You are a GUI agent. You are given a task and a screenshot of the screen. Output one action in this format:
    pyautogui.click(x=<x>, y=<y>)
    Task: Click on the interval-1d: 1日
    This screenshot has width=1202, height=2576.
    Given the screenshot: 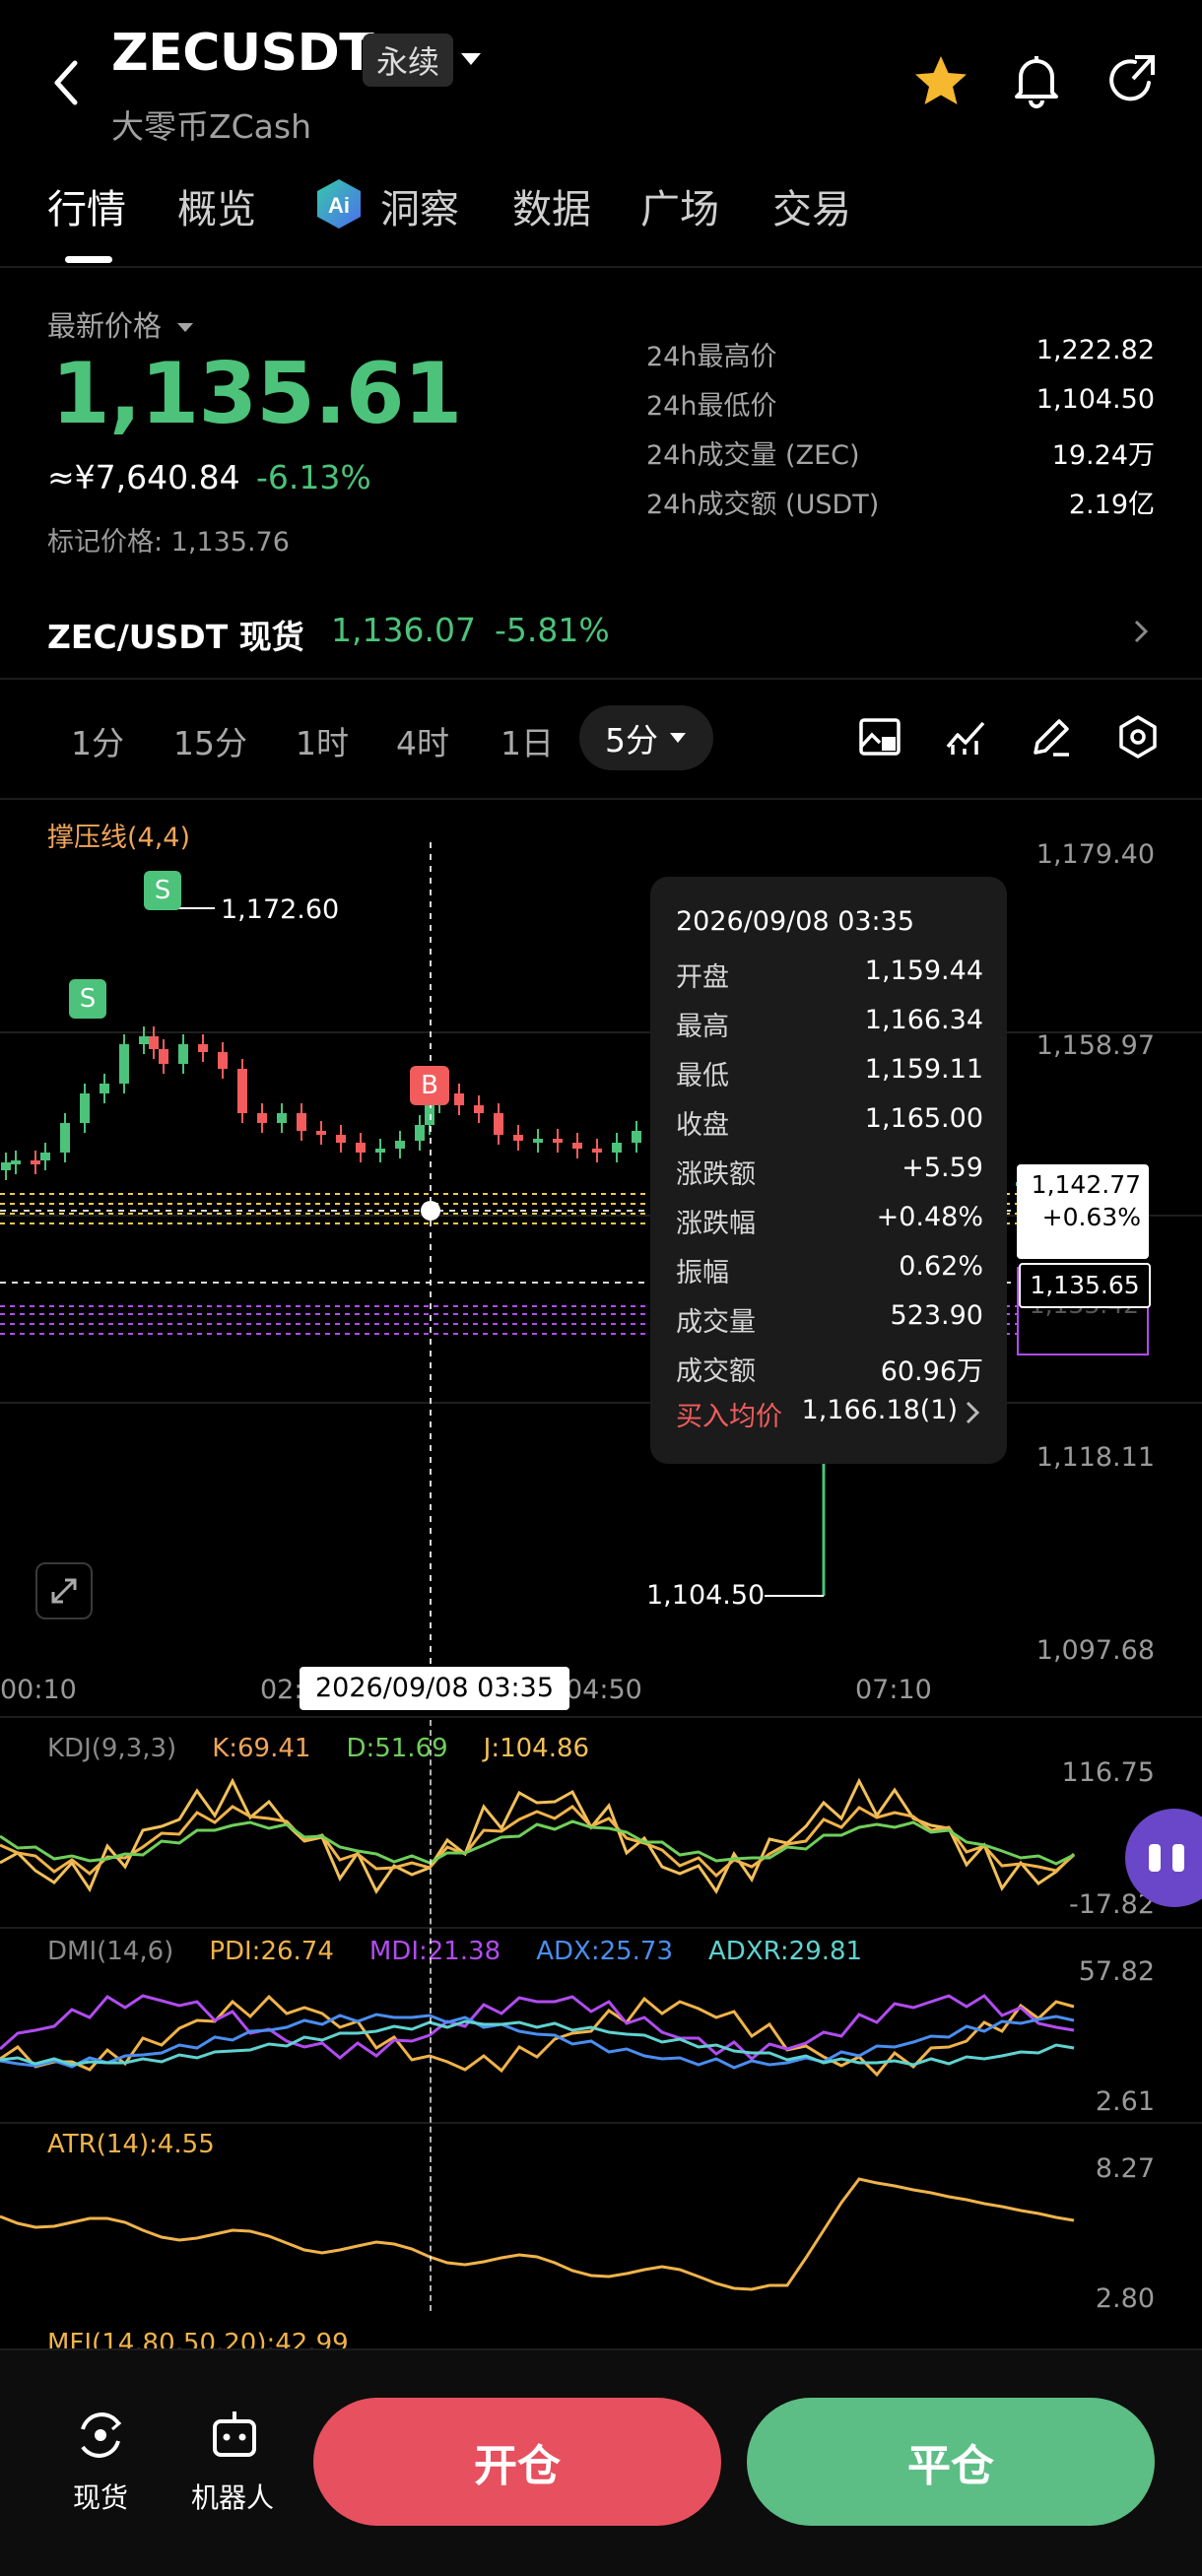 What is the action you would take?
    pyautogui.click(x=527, y=741)
    